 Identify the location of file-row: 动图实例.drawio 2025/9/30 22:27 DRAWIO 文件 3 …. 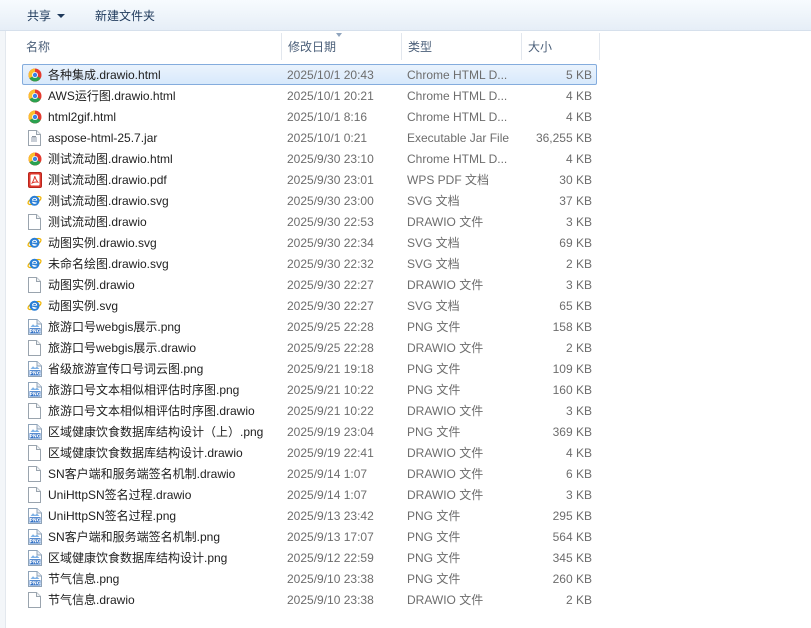
(309, 284).